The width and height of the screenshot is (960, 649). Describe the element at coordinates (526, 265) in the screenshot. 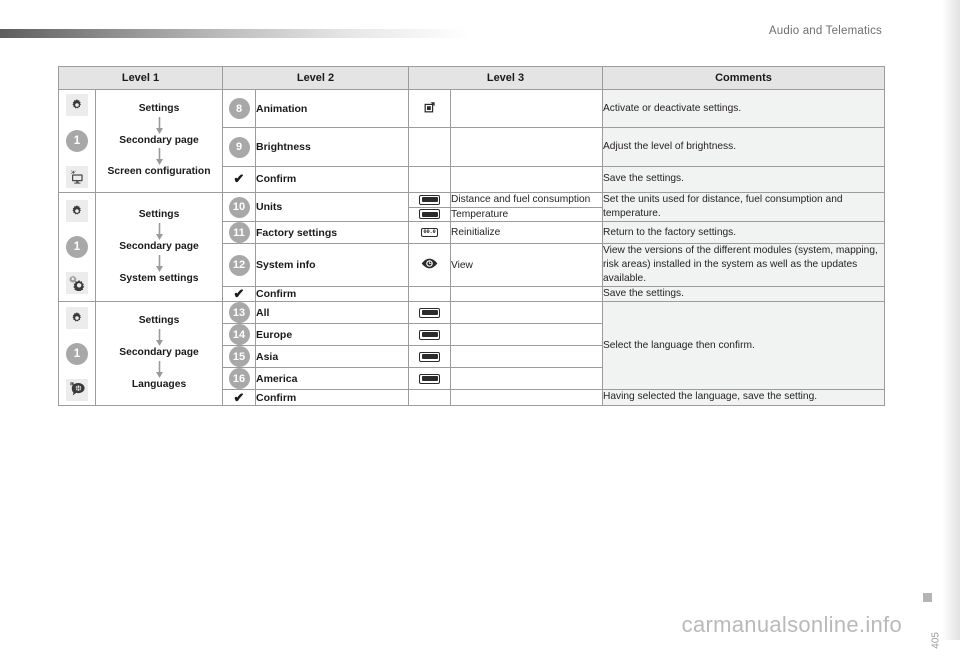

I see `level3-label: View` at that location.